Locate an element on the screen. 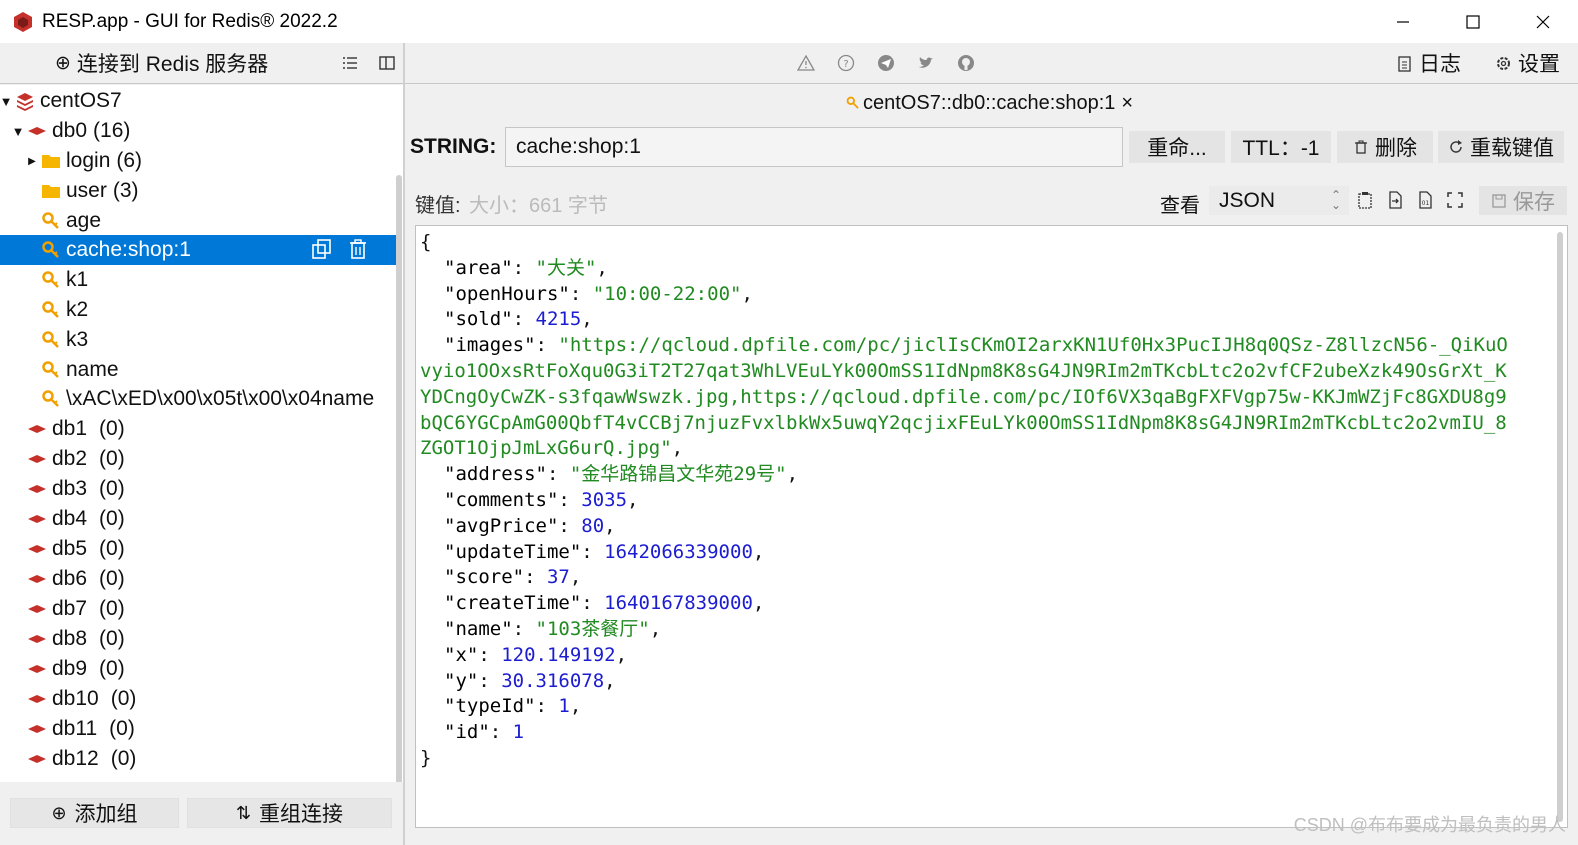  ttl-button: TTL：-1 is located at coordinates (1281, 147).